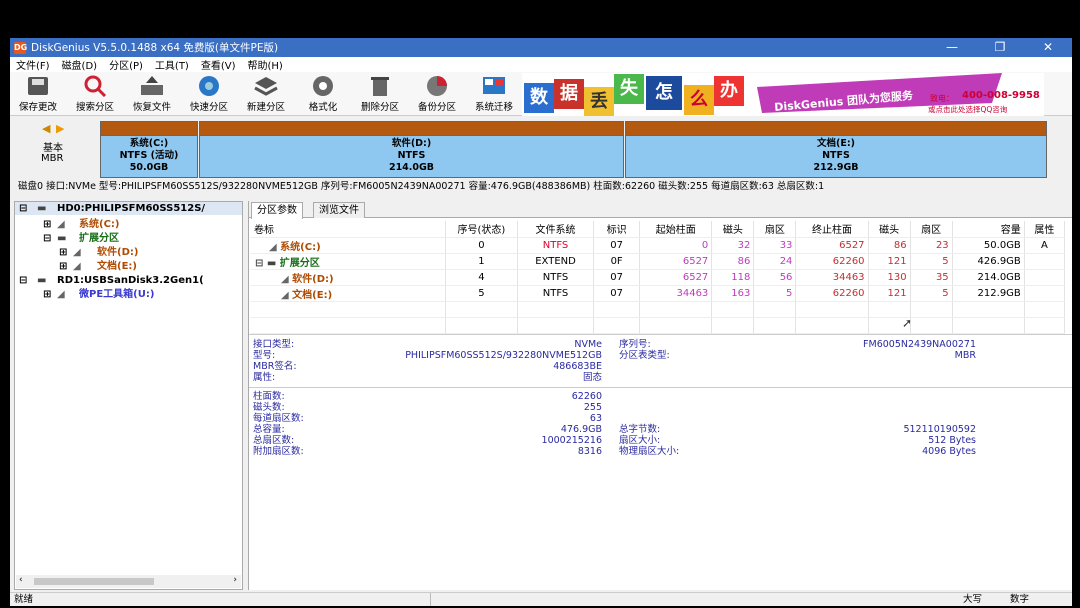  I want to click on tree-item-e: 文档(E:), so click(117, 267).